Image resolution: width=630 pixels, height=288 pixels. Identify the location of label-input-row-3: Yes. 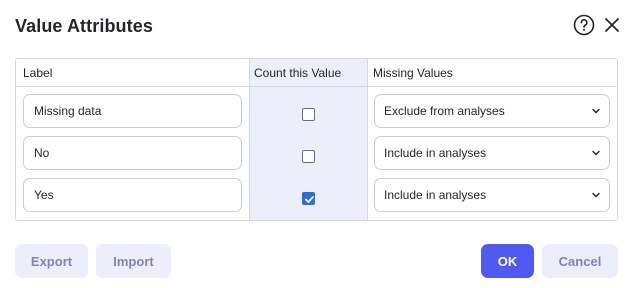
(132, 195).